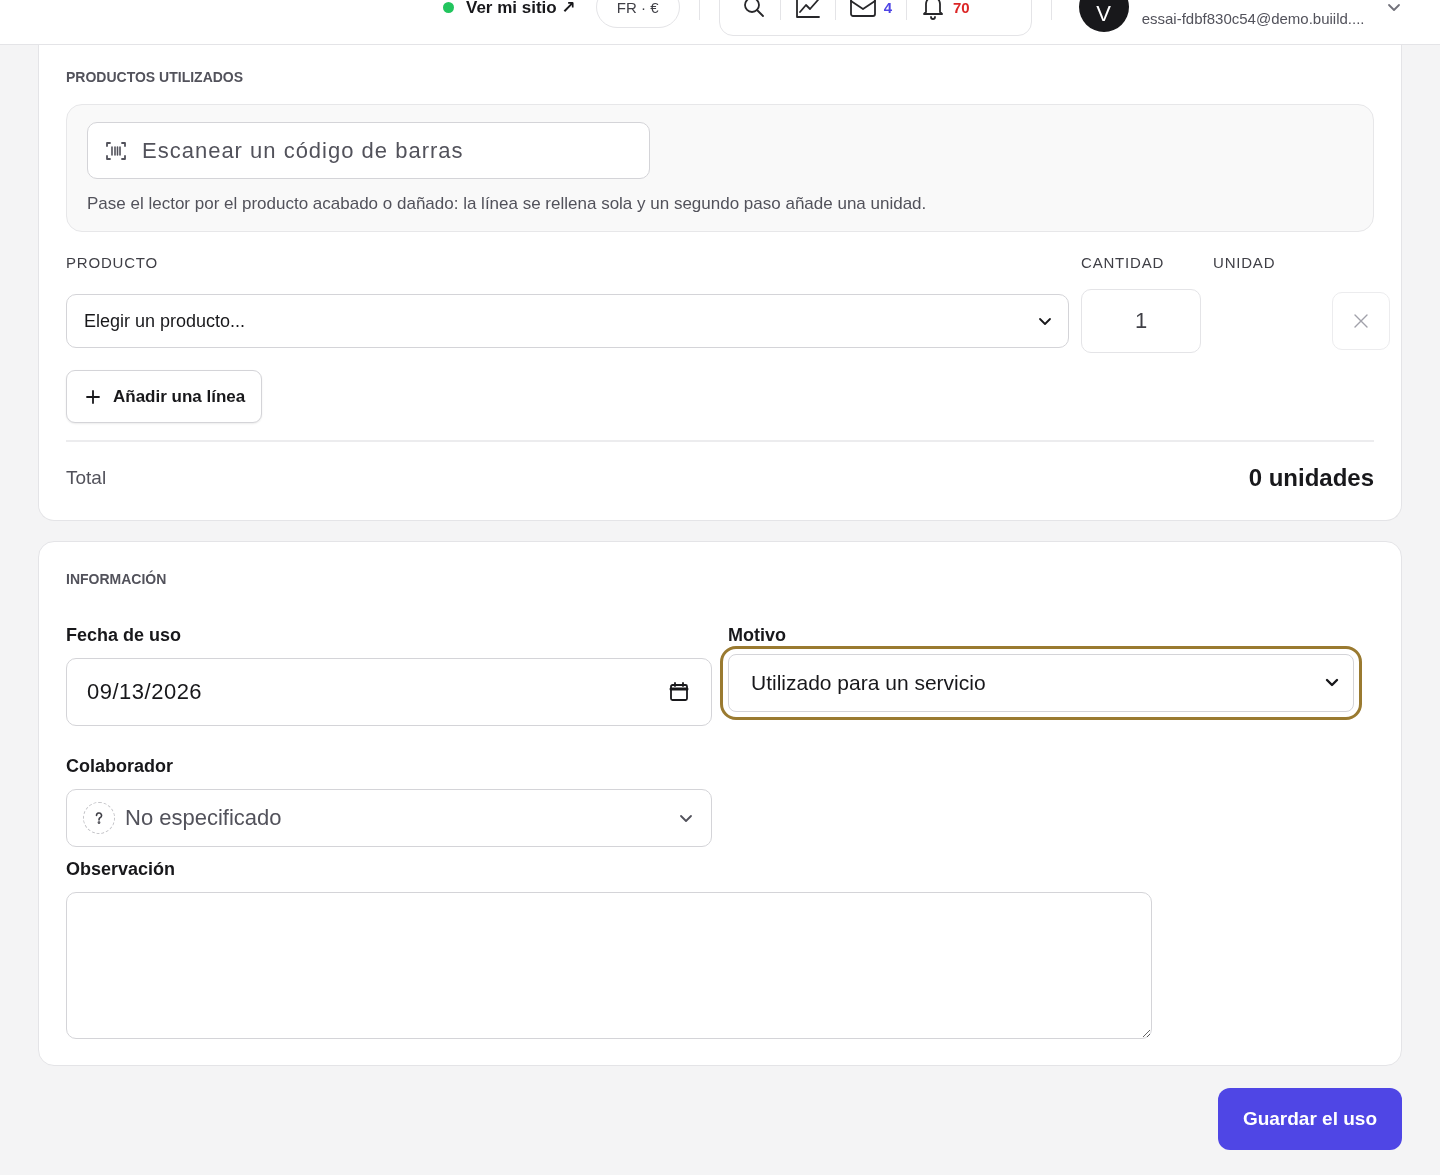 Image resolution: width=1440 pixels, height=1175 pixels. I want to click on messages-button: 4, so click(870, 9).